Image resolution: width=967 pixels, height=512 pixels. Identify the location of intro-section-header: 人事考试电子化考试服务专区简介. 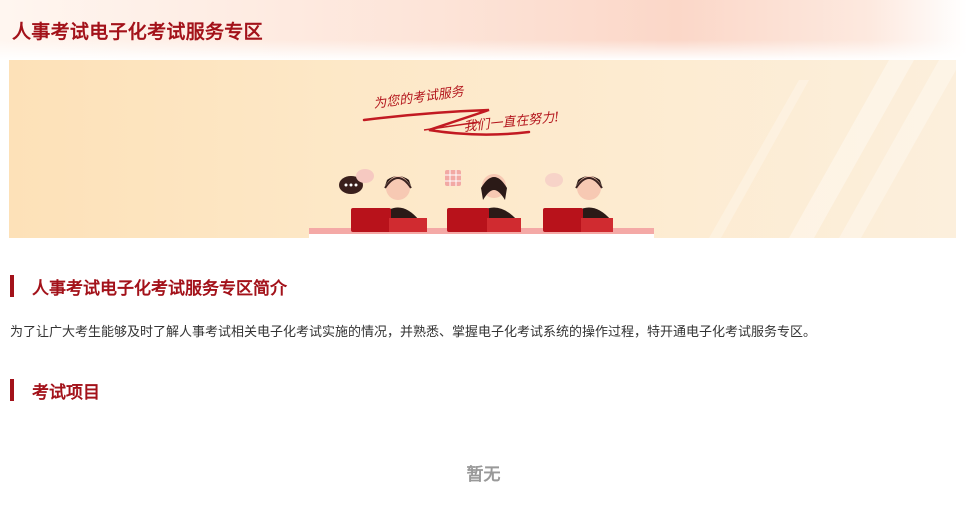
(148, 286).